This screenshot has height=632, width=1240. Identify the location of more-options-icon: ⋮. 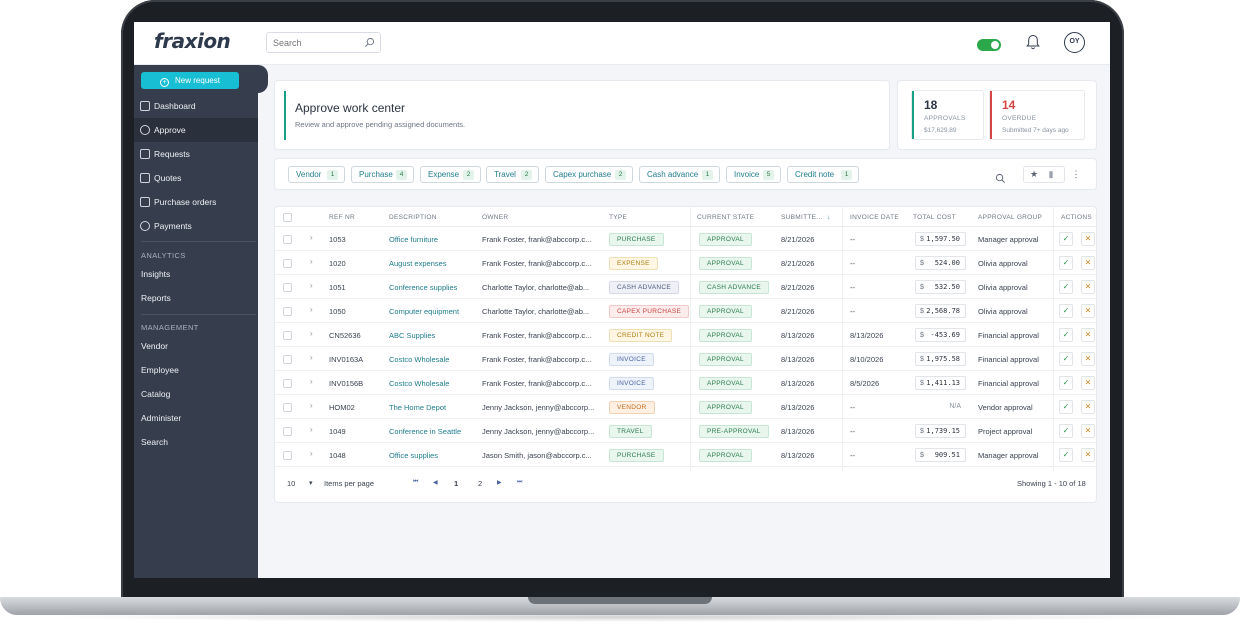
(1076, 174).